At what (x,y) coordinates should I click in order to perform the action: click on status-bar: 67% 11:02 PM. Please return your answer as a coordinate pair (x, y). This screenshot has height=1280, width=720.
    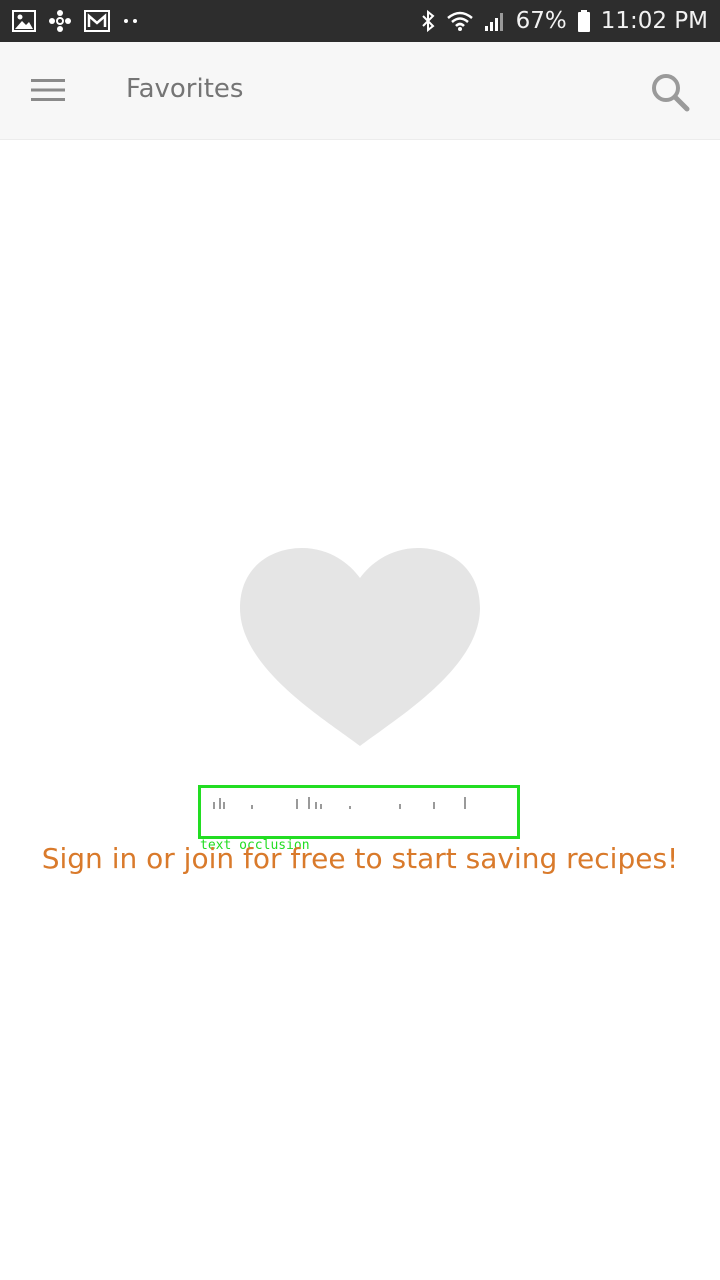
    Looking at the image, I should click on (360, 21).